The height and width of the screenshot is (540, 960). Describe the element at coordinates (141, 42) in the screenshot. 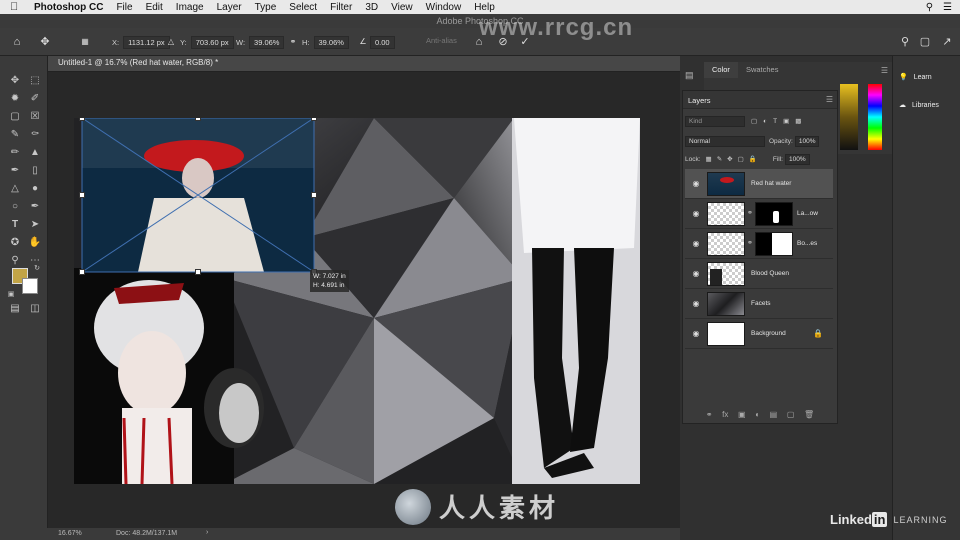

I see `x-field: X: 1131.12 px` at that location.